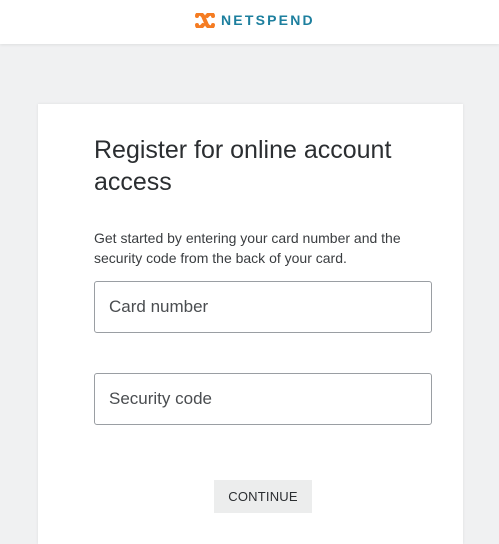 This screenshot has height=544, width=499. I want to click on continue-button: CONTINUE, so click(263, 496).